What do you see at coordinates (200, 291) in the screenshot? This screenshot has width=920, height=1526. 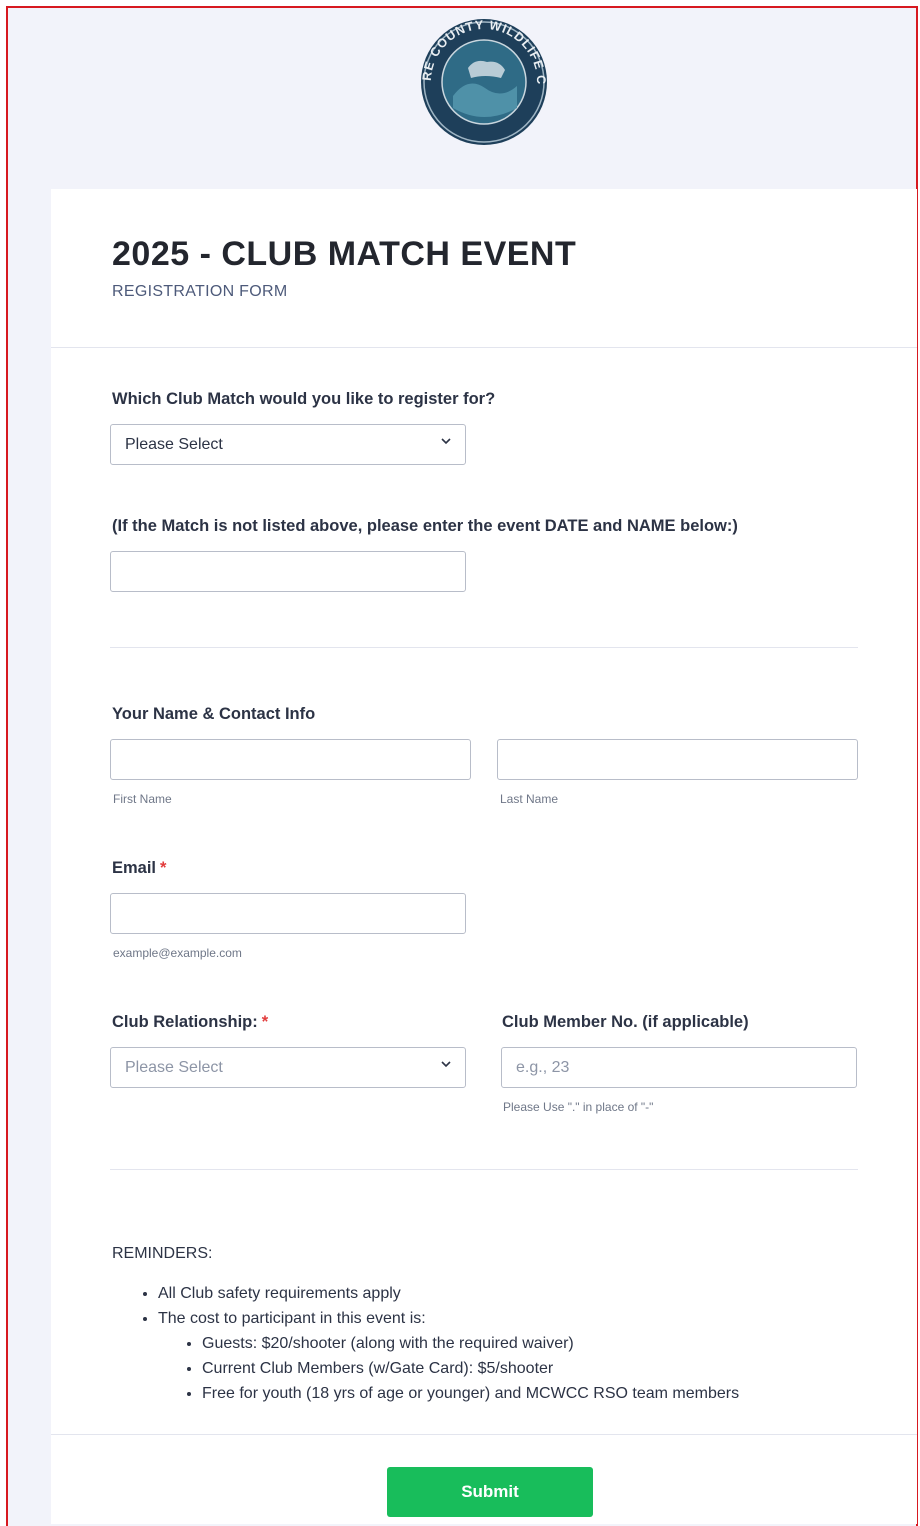 I see `form-subtitle: REGISTRATION FORM` at bounding box center [200, 291].